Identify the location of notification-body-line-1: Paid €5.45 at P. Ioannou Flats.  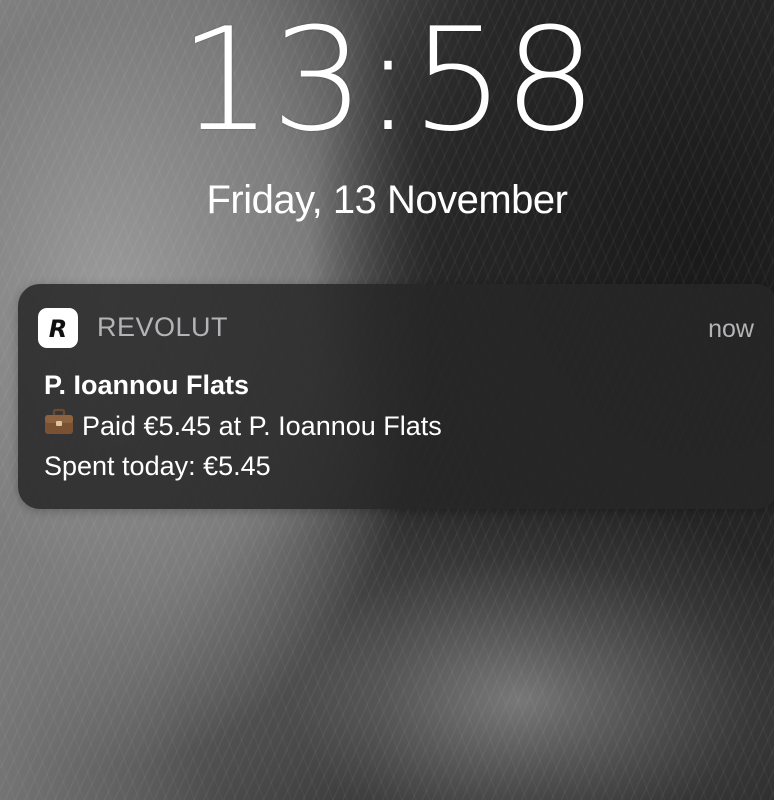
(243, 425).